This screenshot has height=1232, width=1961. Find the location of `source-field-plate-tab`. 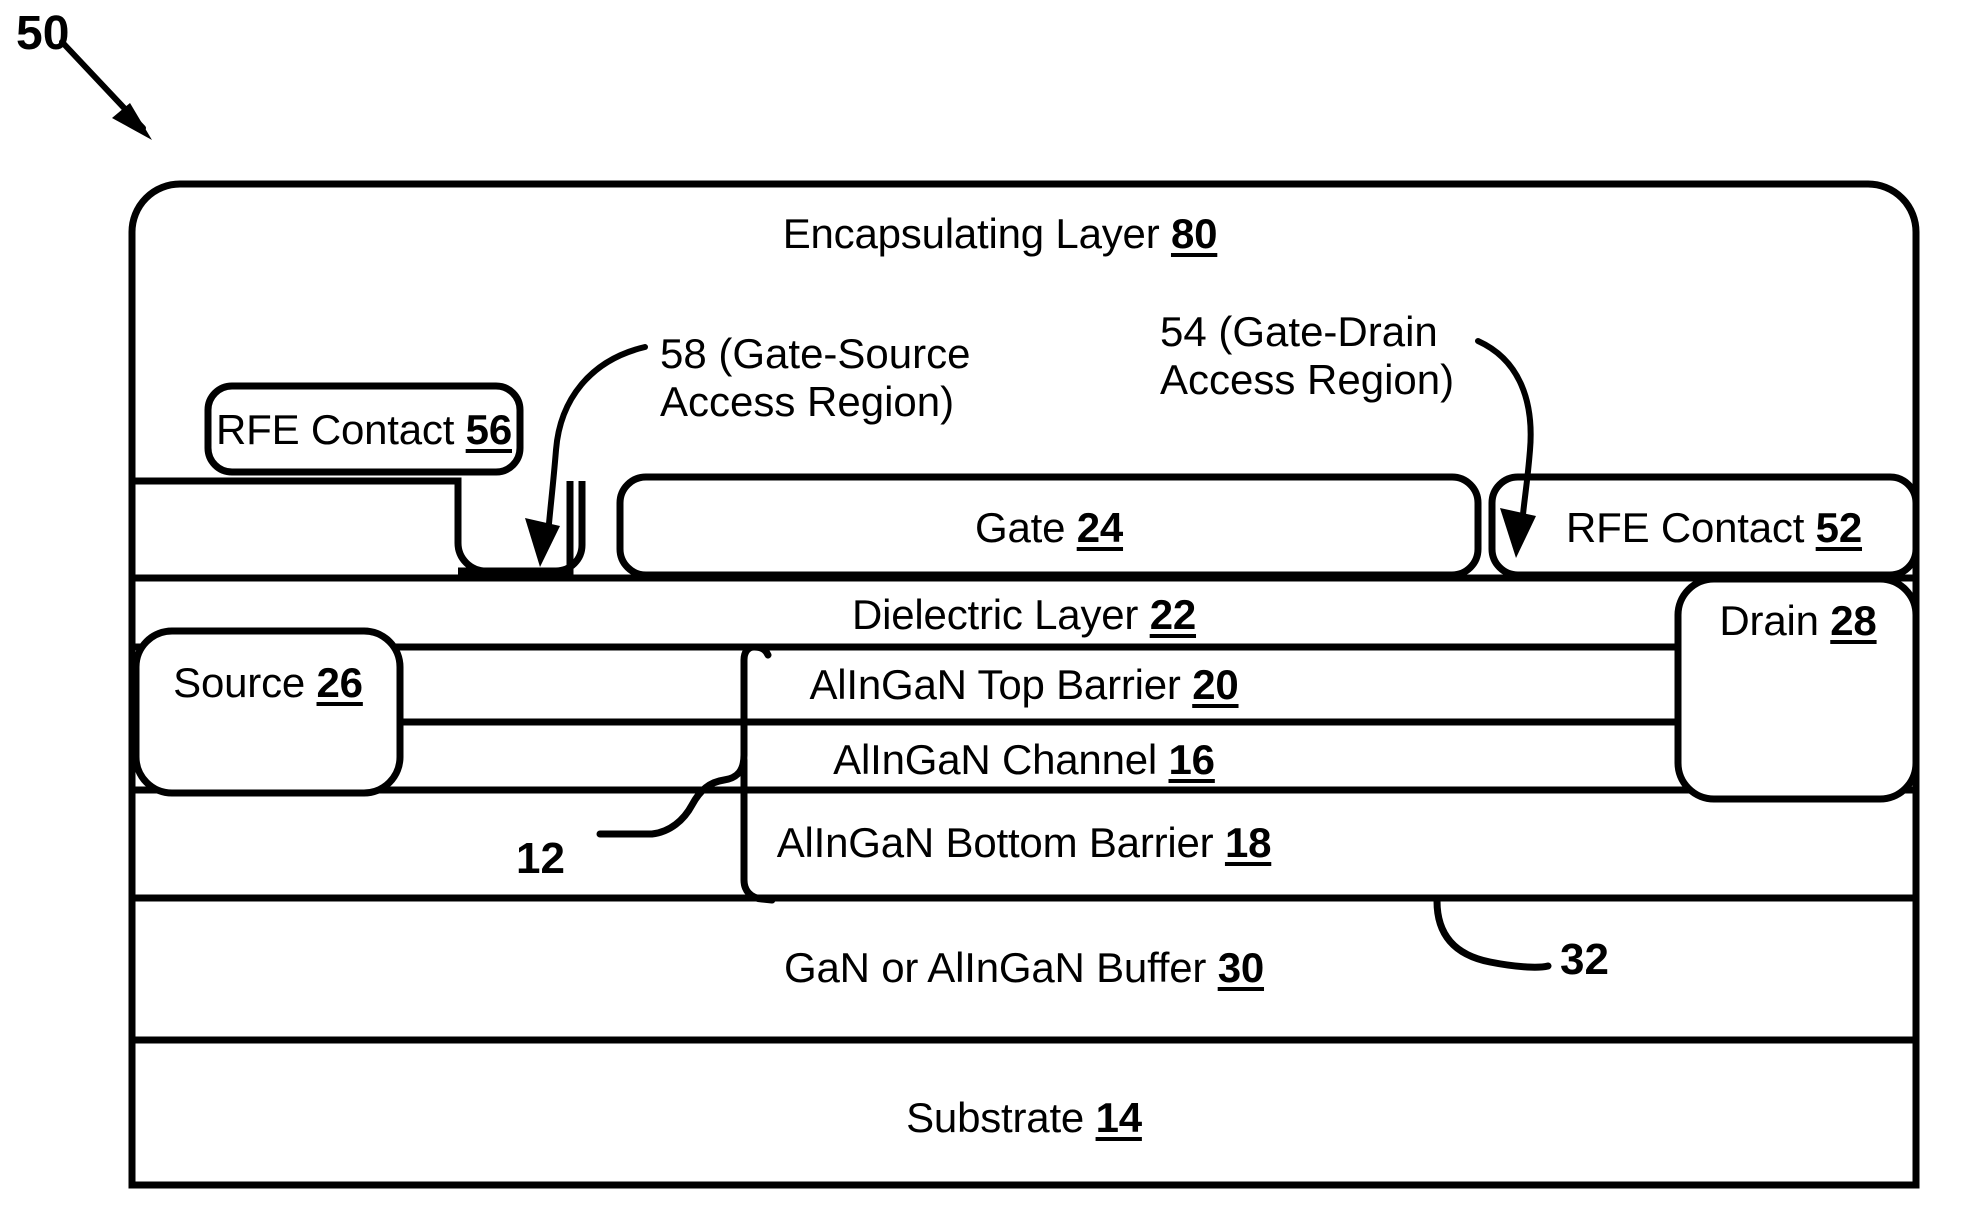

source-field-plate-tab is located at coordinates (522, 528).